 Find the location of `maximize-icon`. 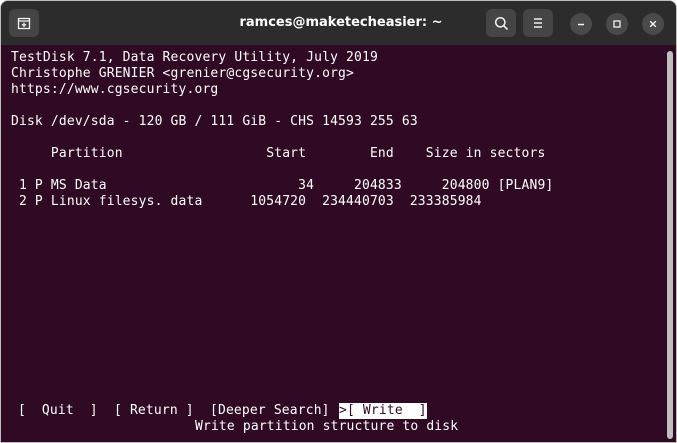

maximize-icon is located at coordinates (617, 24).